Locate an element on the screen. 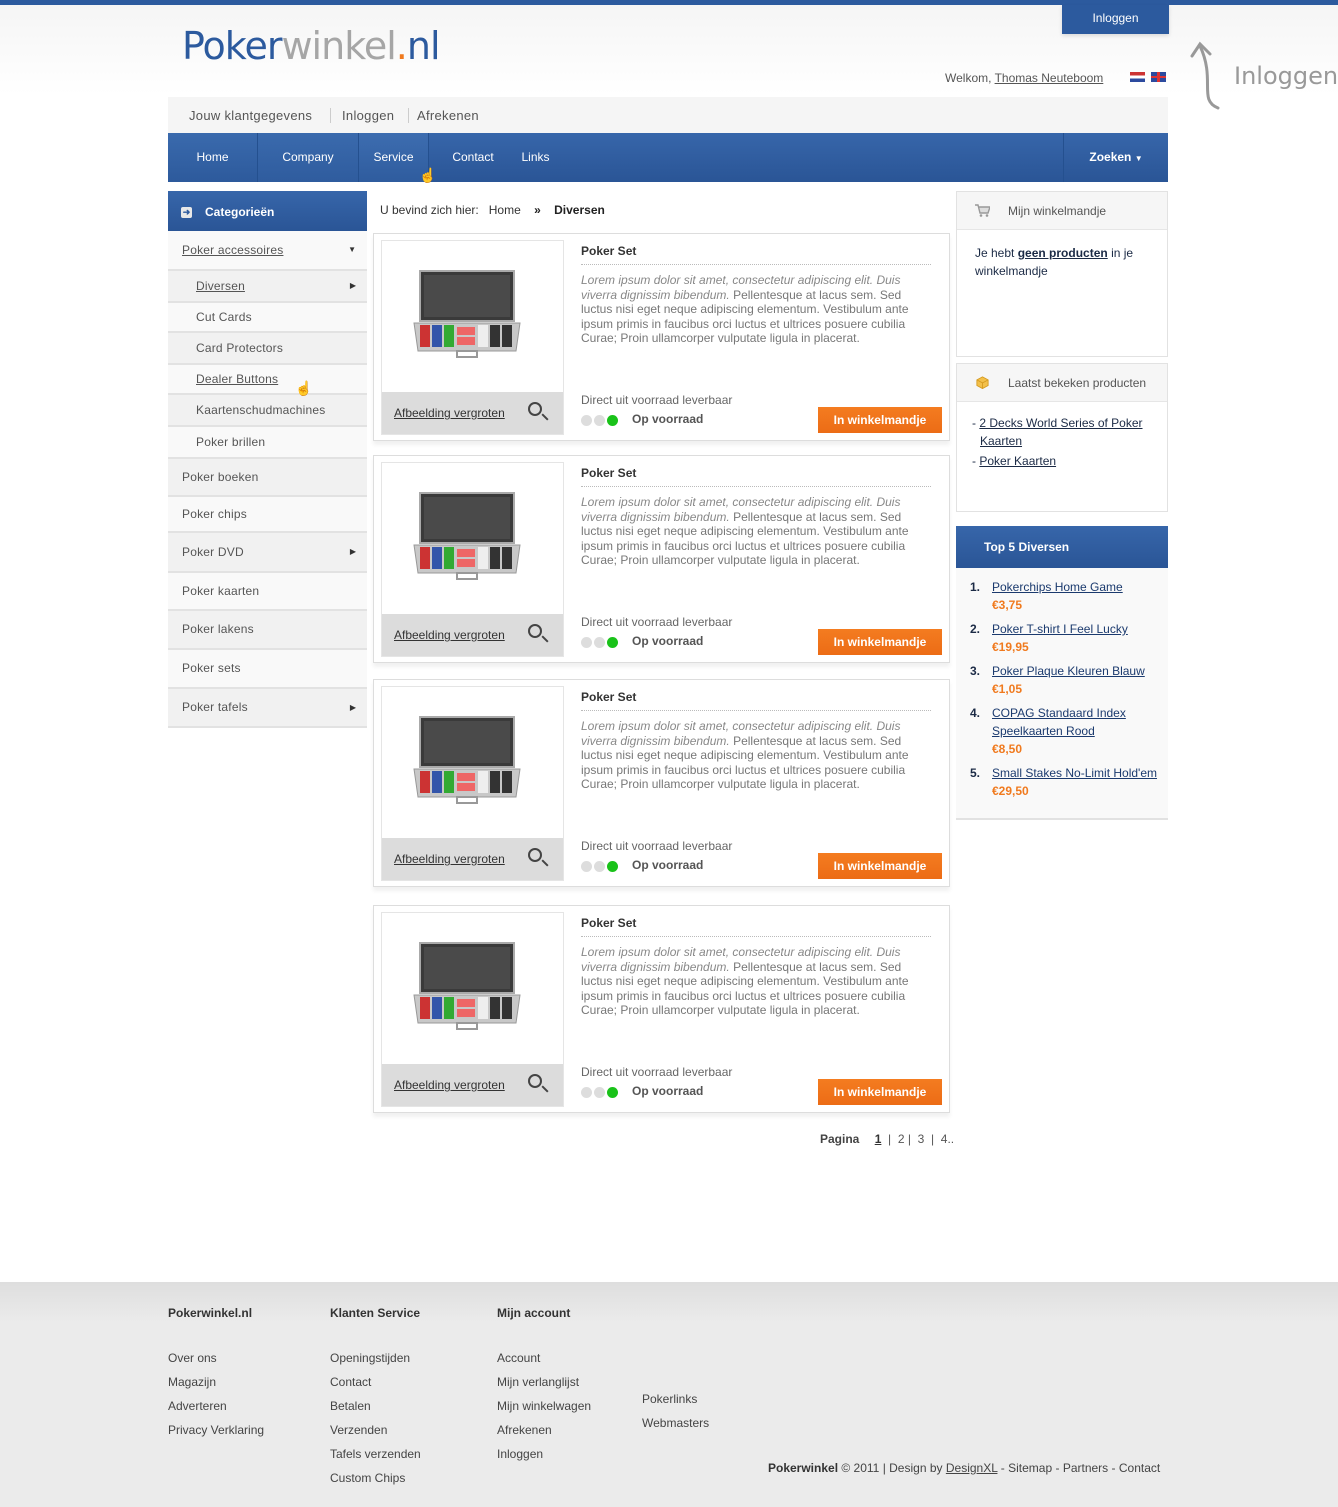 This screenshot has width=1338, height=1507. top5-product-link: Poker Plaque Kleuren Blauw is located at coordinates (1068, 671).